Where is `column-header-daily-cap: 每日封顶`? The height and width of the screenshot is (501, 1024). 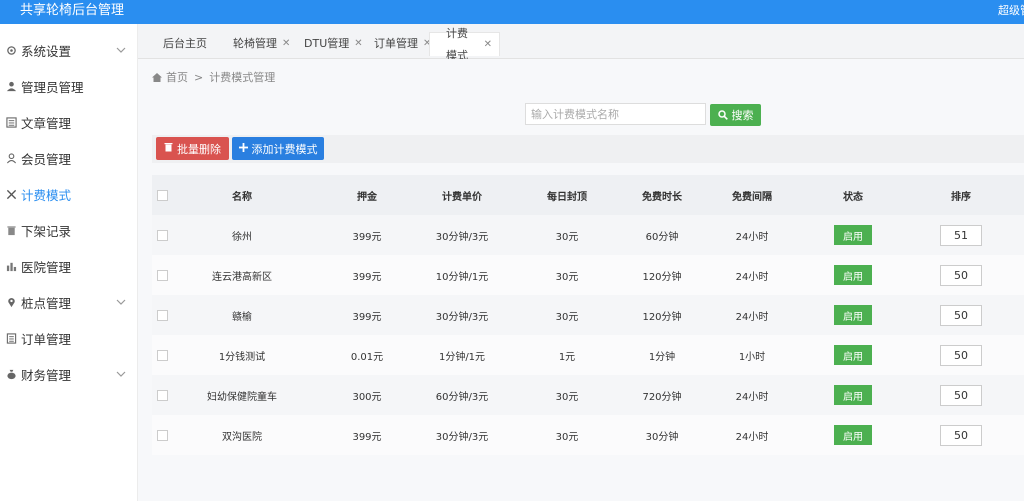 column-header-daily-cap: 每日封顶 is located at coordinates (567, 197).